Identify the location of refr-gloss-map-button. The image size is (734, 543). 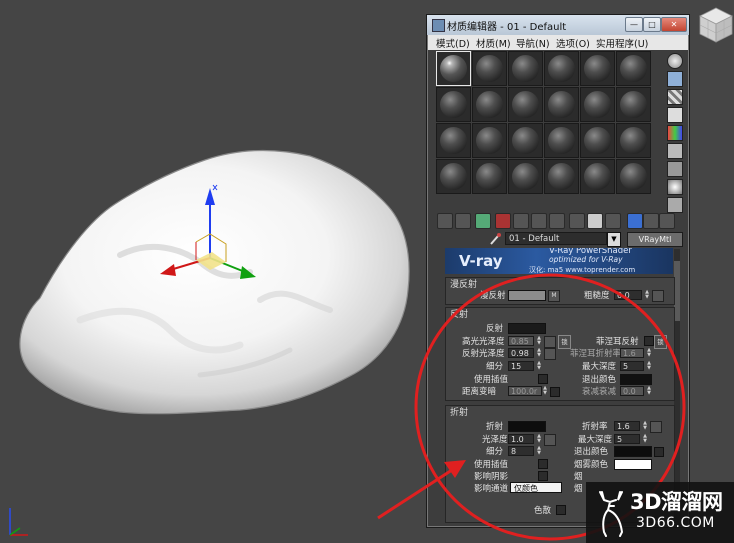
(550, 440).